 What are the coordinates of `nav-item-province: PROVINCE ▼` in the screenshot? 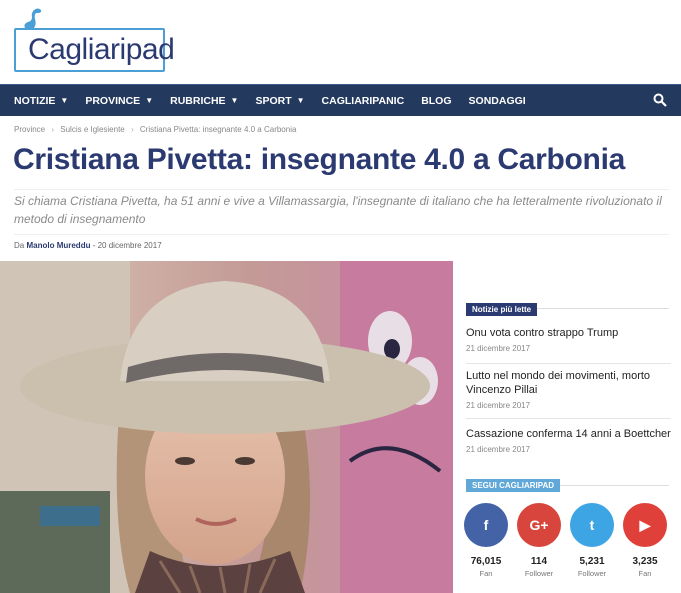 It's located at (119, 101).